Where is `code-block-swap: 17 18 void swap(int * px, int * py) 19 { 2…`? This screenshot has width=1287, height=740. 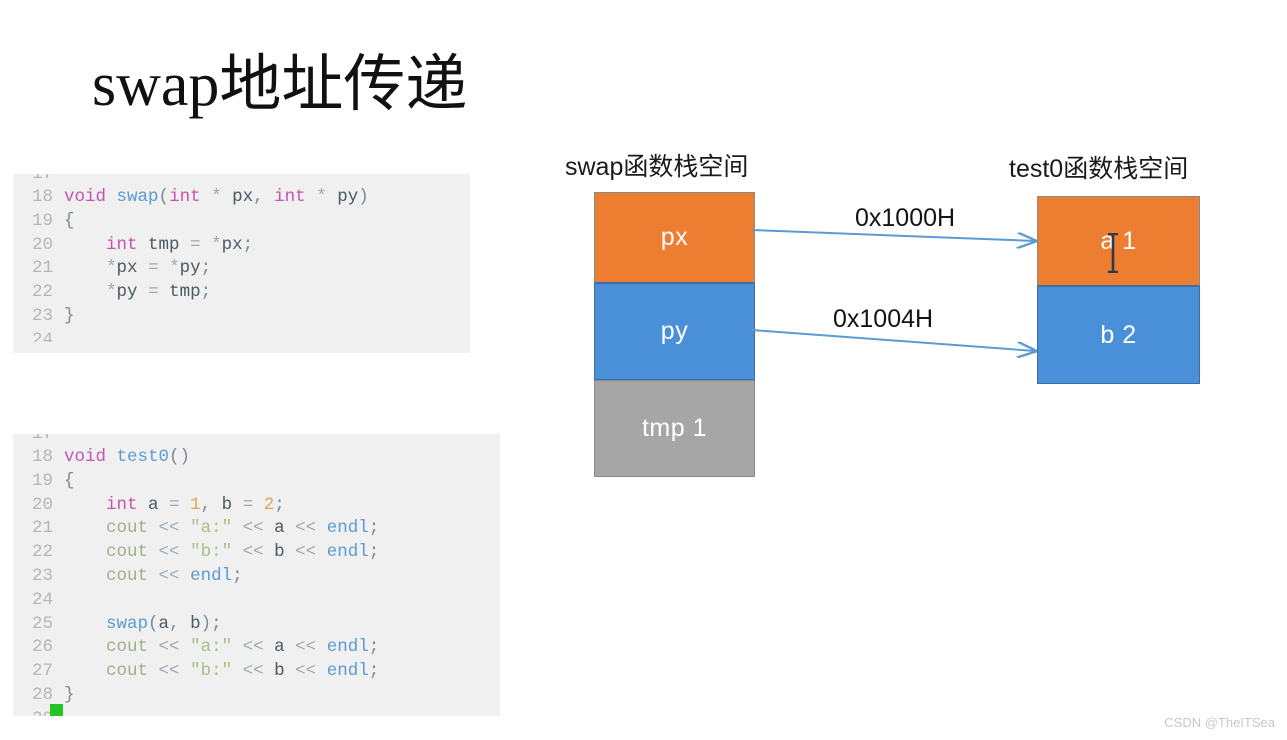 code-block-swap: 17 18 void swap(int * px, int * py) 19 { 2… is located at coordinates (241, 263).